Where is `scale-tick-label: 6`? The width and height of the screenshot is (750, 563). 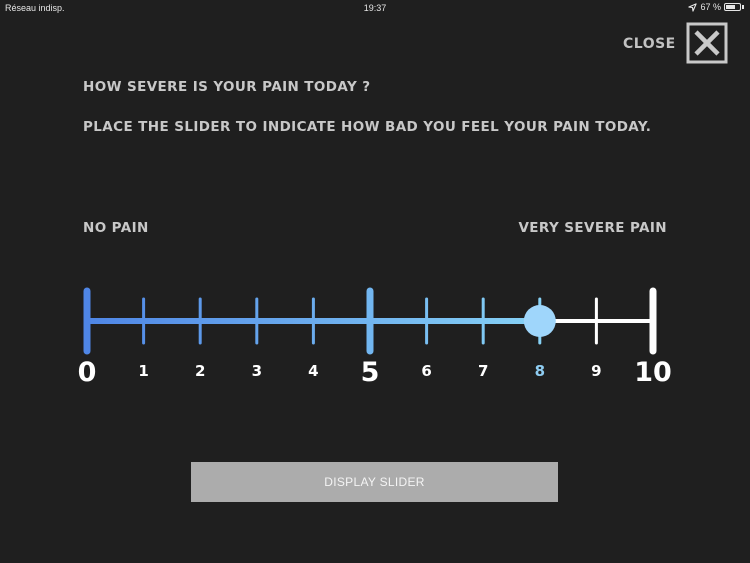
scale-tick-label: 6 is located at coordinates (426, 371).